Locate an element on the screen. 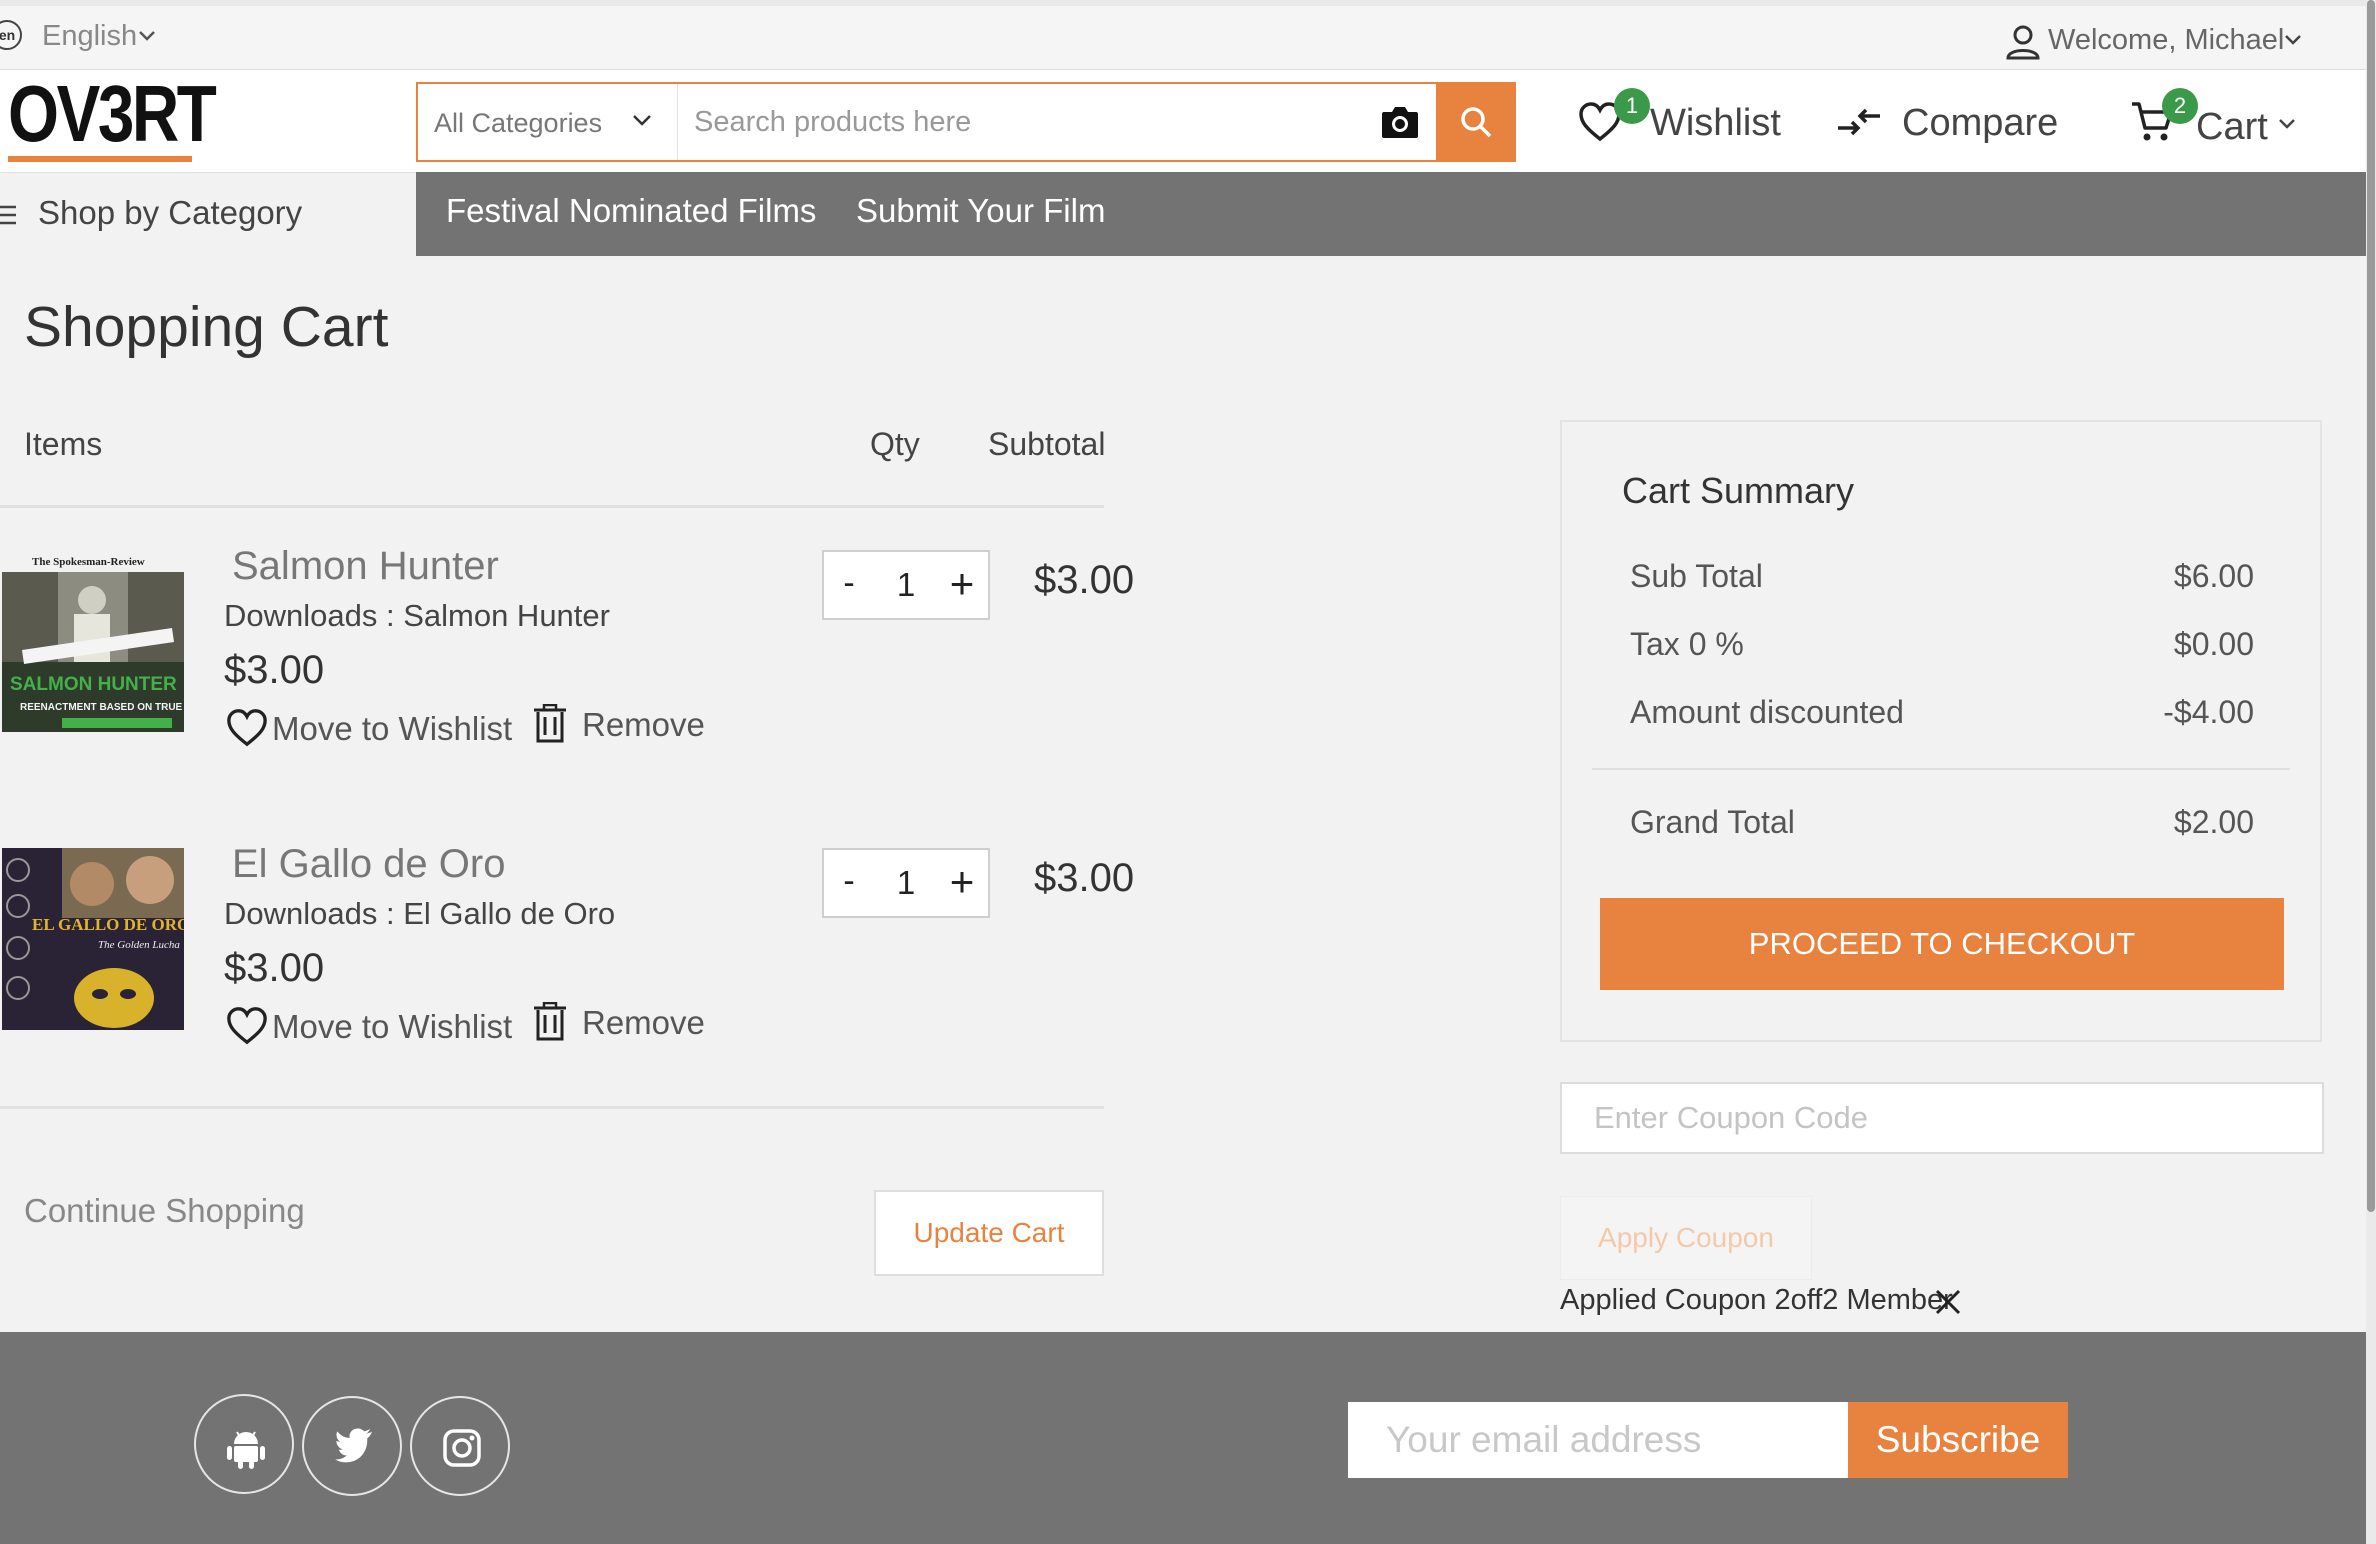  summary-value-tax: $0.00 is located at coordinates (2213, 644).